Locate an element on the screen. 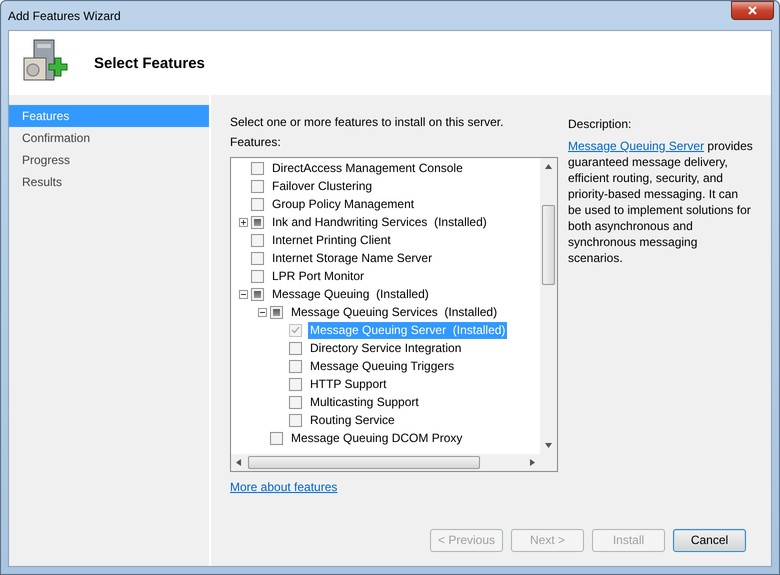 This screenshot has height=575, width=780. window-title: Add Features Wizard is located at coordinates (64, 15).